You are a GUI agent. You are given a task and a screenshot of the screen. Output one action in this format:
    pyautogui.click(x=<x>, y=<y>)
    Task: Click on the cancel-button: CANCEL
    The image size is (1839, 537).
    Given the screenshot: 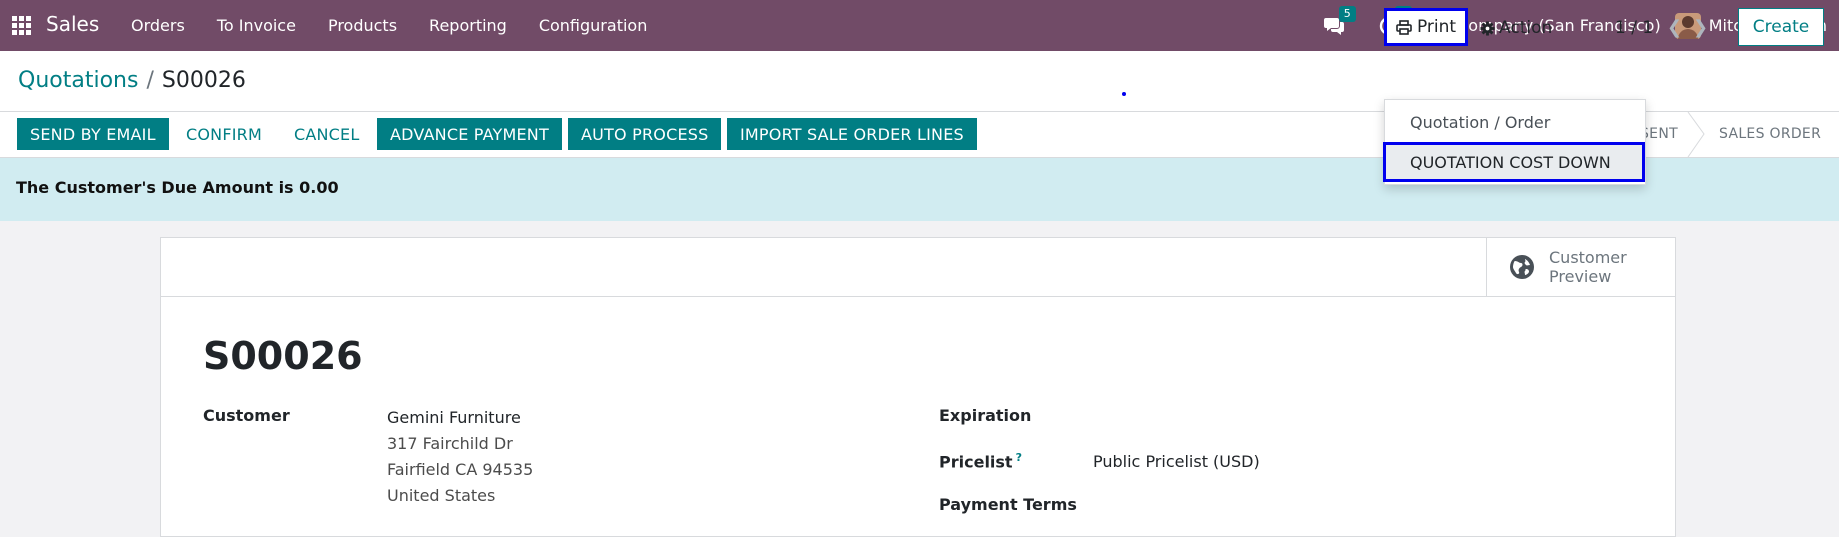 What is the action you would take?
    pyautogui.click(x=326, y=134)
    